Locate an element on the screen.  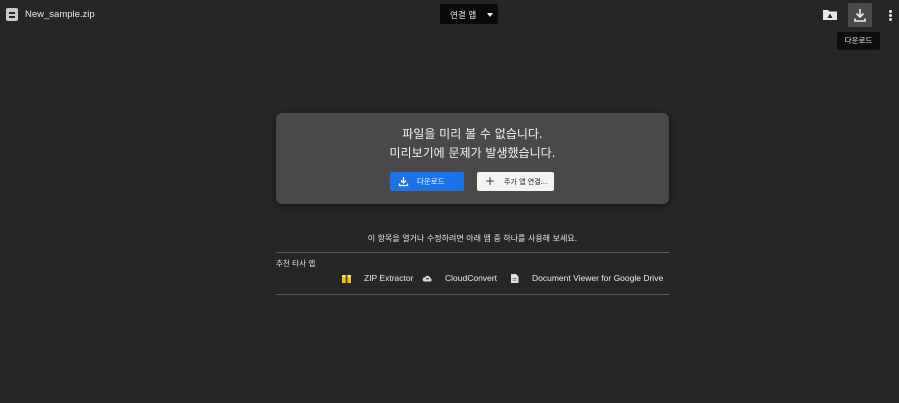
open-with-button: 연결 앱 is located at coordinates (469, 14).